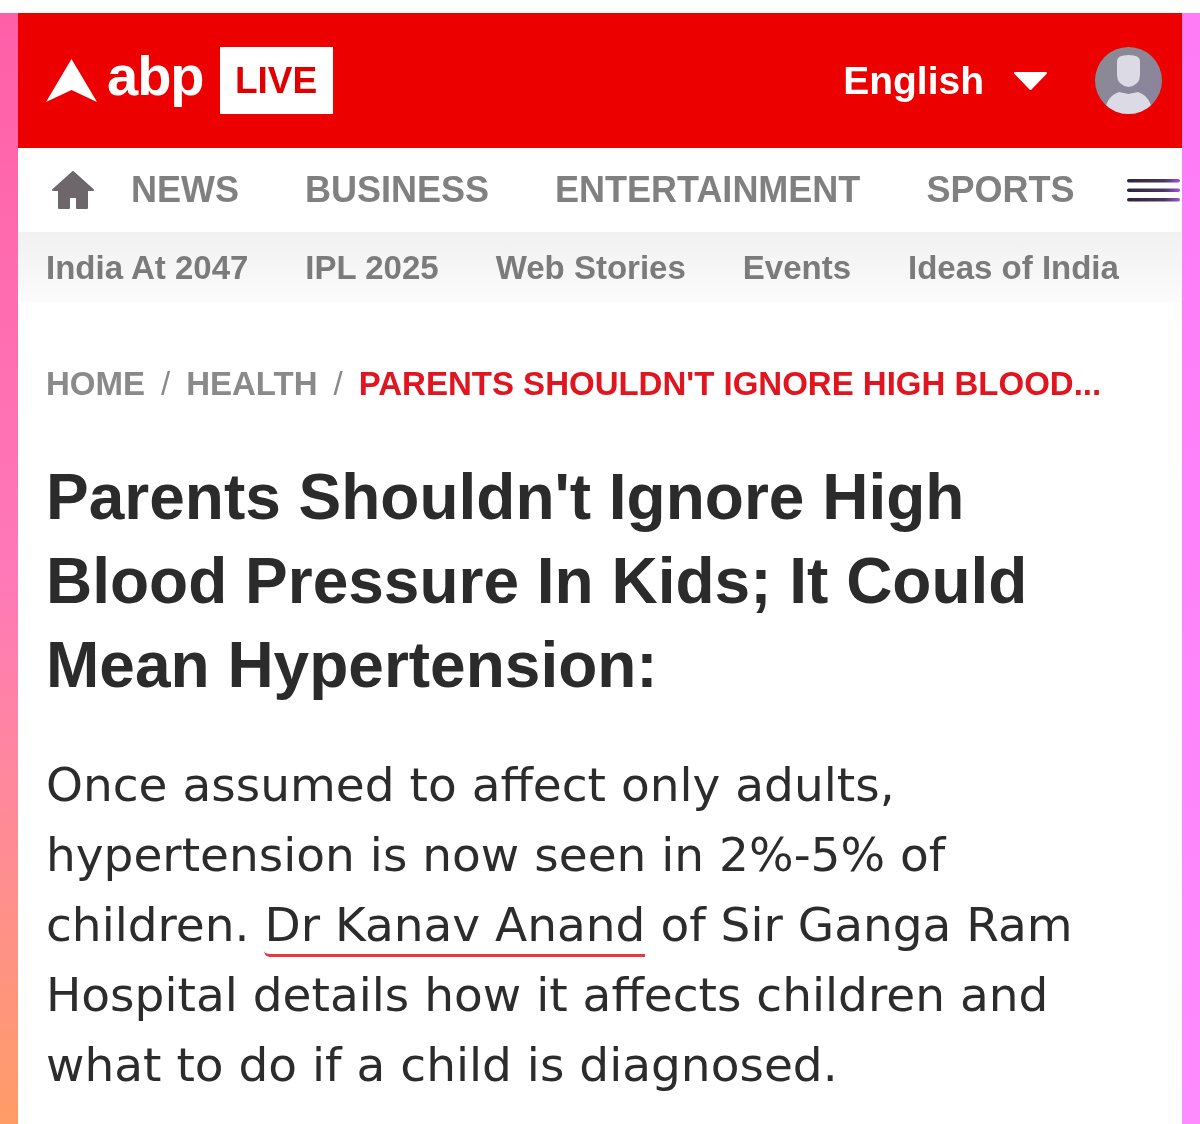 The image size is (1200, 1124). What do you see at coordinates (252, 383) in the screenshot?
I see `breadcrumb-link: HEALTH` at bounding box center [252, 383].